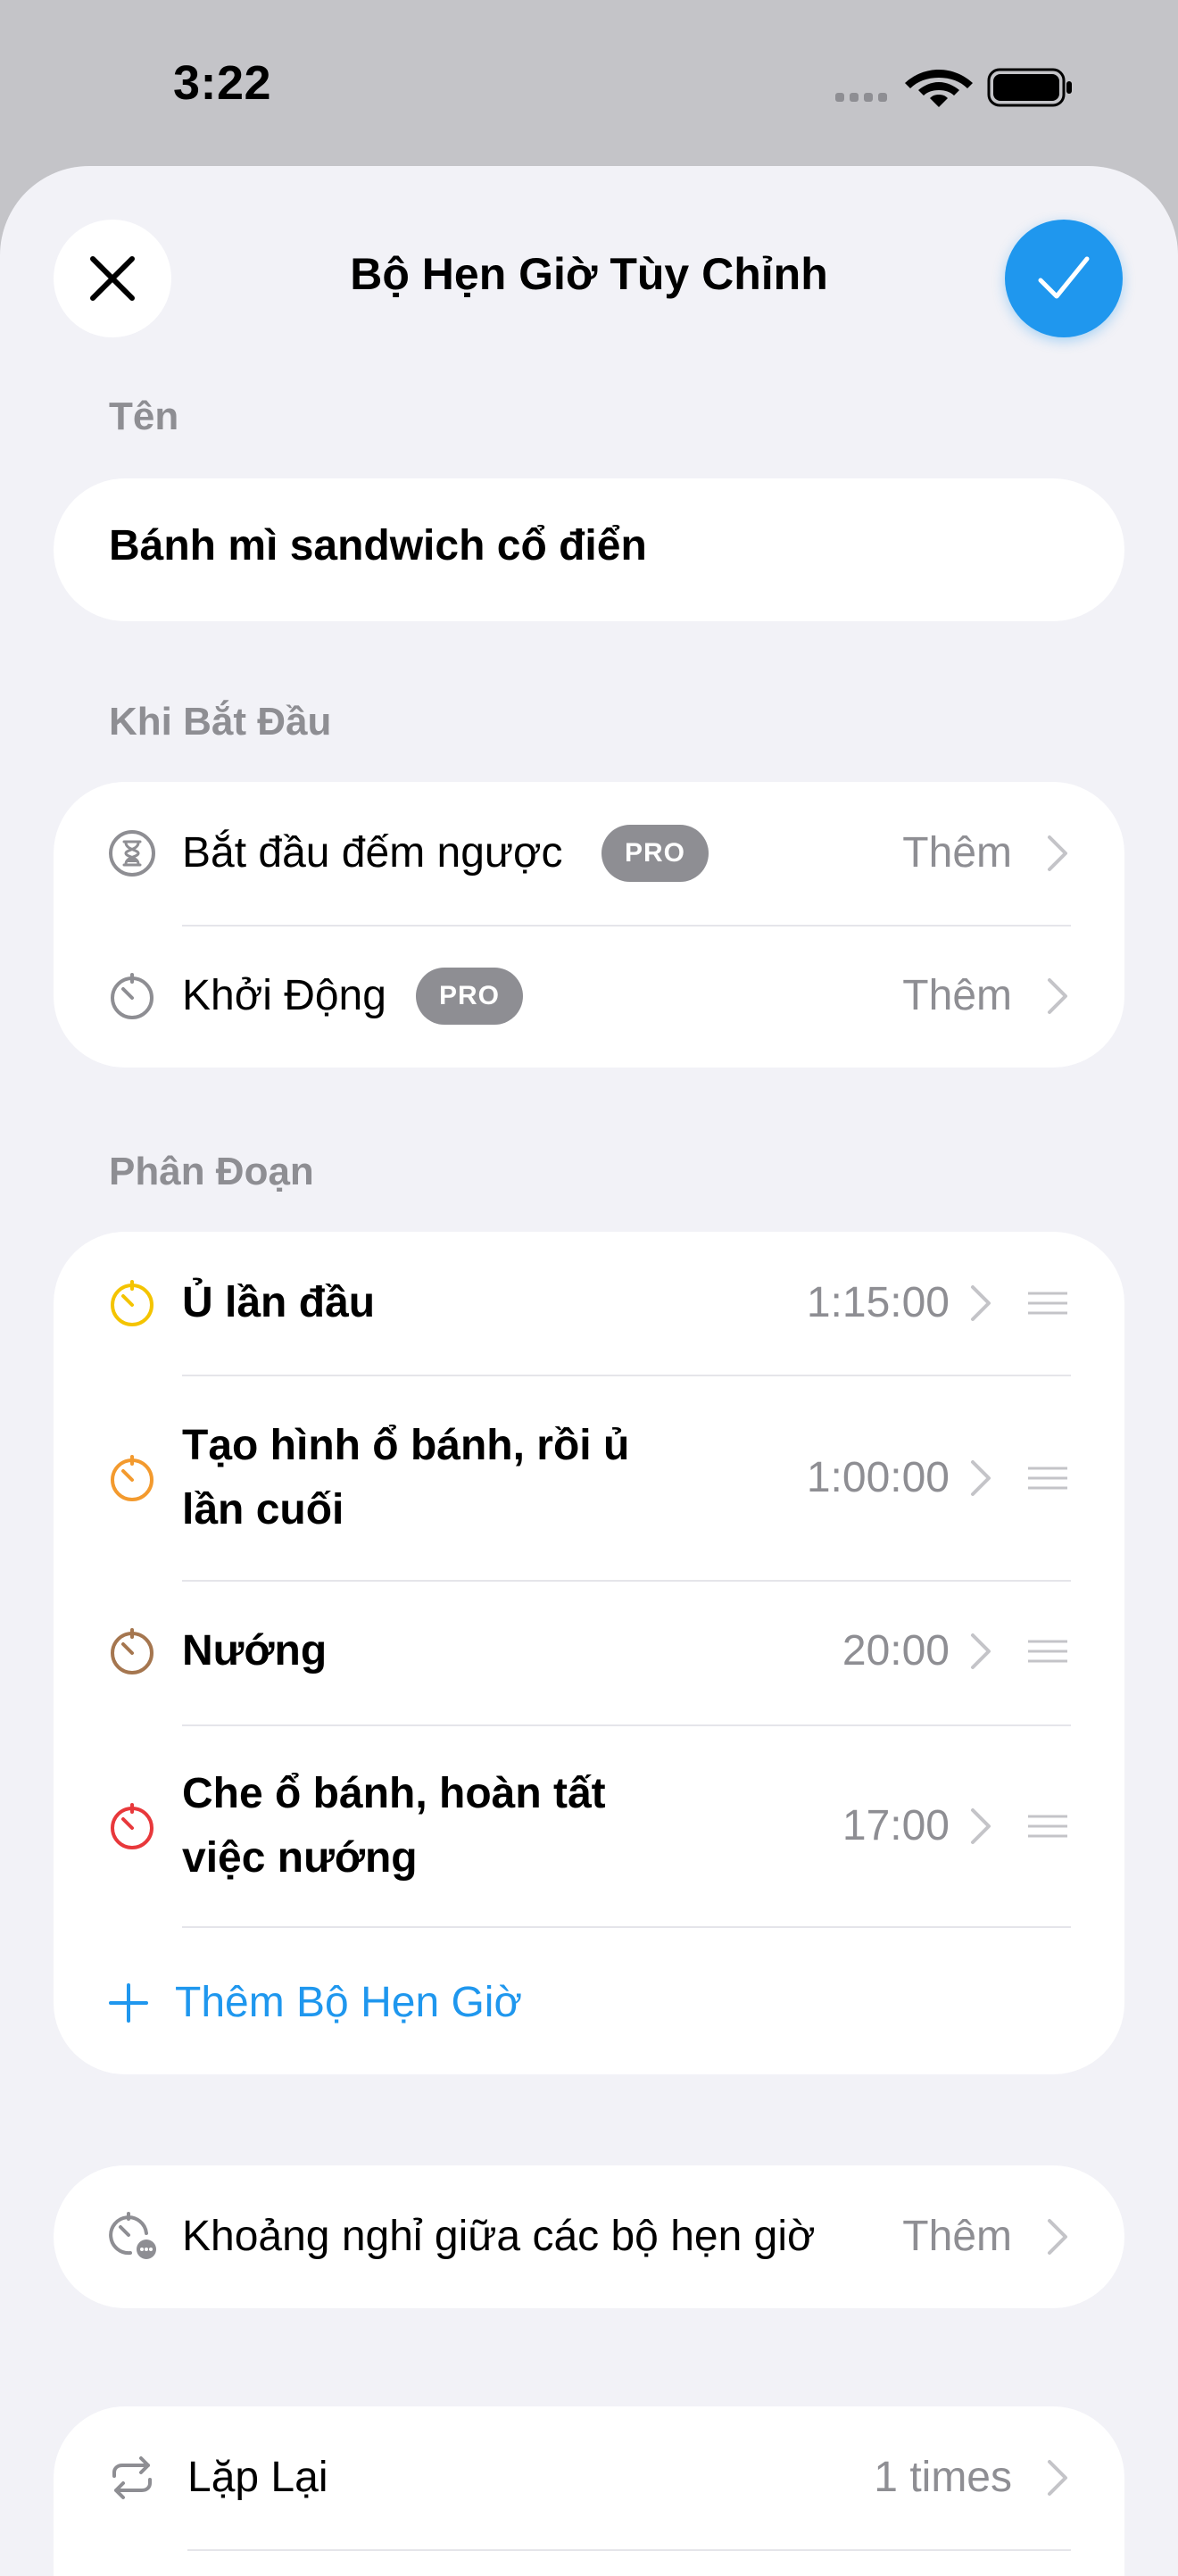 This screenshot has width=1178, height=2576. I want to click on countdown-label: Bắt đầu đếm ngược, so click(372, 853).